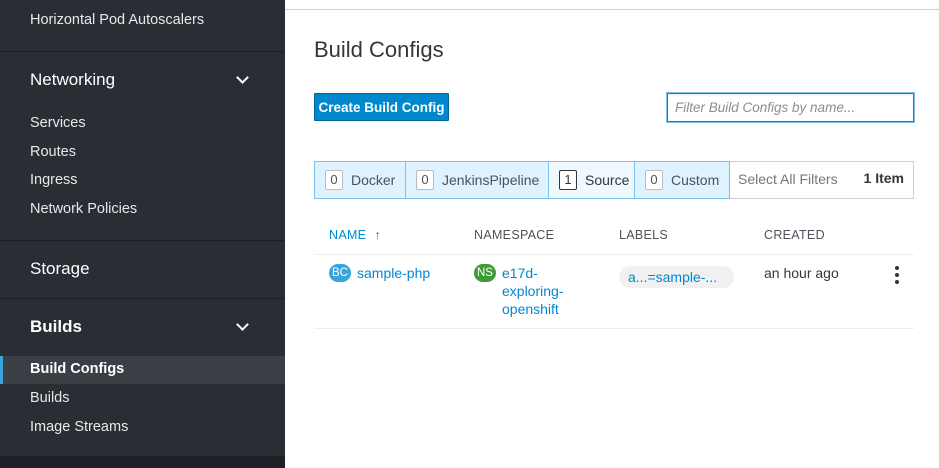 The height and width of the screenshot is (468, 939). Describe the element at coordinates (381, 107) in the screenshot. I see `create-build-config-button: Create Build Config` at that location.